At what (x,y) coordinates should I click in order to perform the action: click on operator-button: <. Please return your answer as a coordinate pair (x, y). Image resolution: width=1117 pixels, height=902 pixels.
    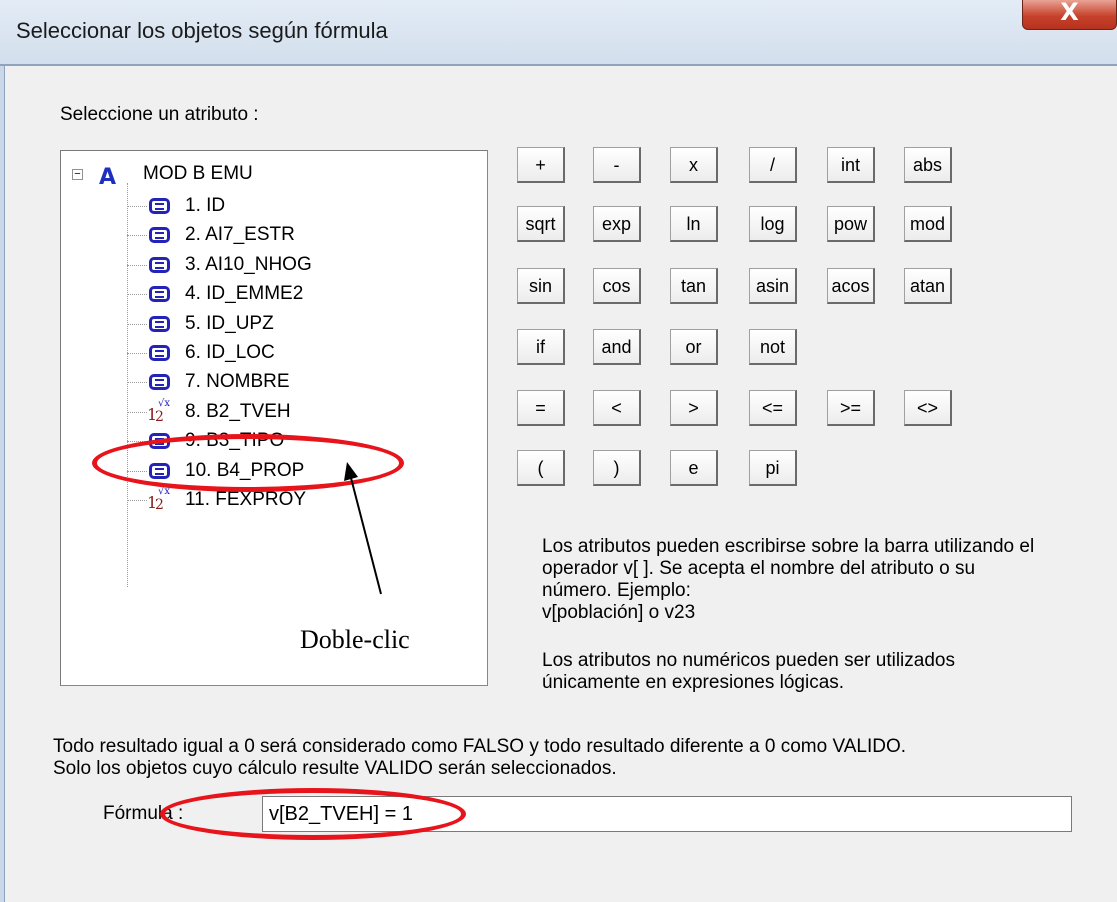
    Looking at the image, I should click on (617, 408).